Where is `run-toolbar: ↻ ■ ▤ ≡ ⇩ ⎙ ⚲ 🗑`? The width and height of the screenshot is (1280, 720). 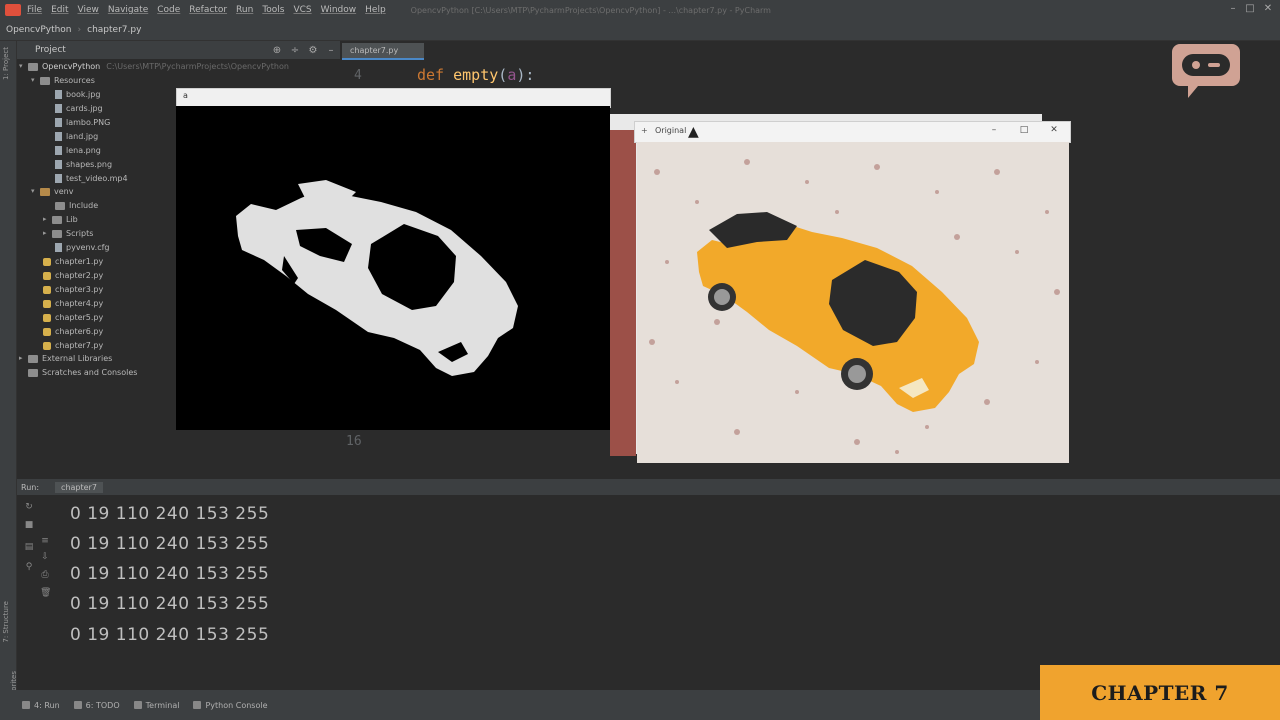 run-toolbar: ↻ ■ ▤ ≡ ⇩ ⎙ ⚲ 🗑 is located at coordinates (39, 556).